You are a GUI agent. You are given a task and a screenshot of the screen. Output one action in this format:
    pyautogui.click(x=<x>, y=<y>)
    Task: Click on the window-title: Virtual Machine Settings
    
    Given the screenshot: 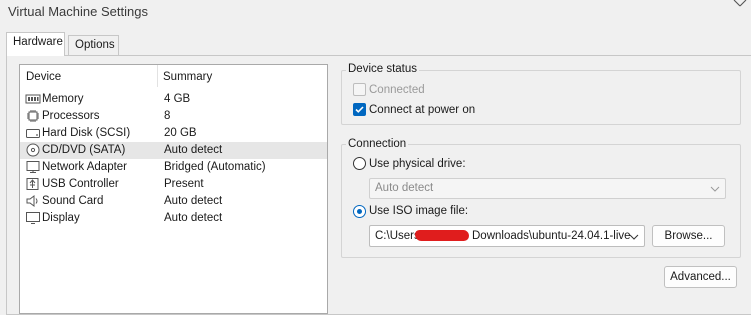 What is the action you would take?
    pyautogui.click(x=78, y=11)
    